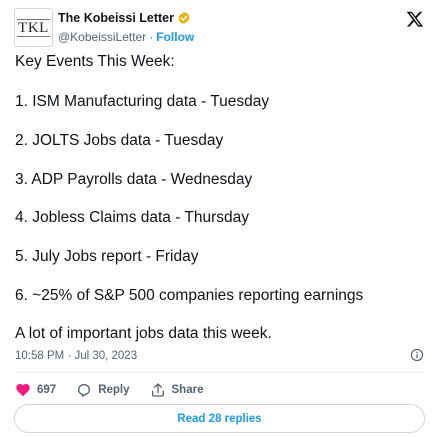  I want to click on read-replies-button: Read 28 replies, so click(219, 418).